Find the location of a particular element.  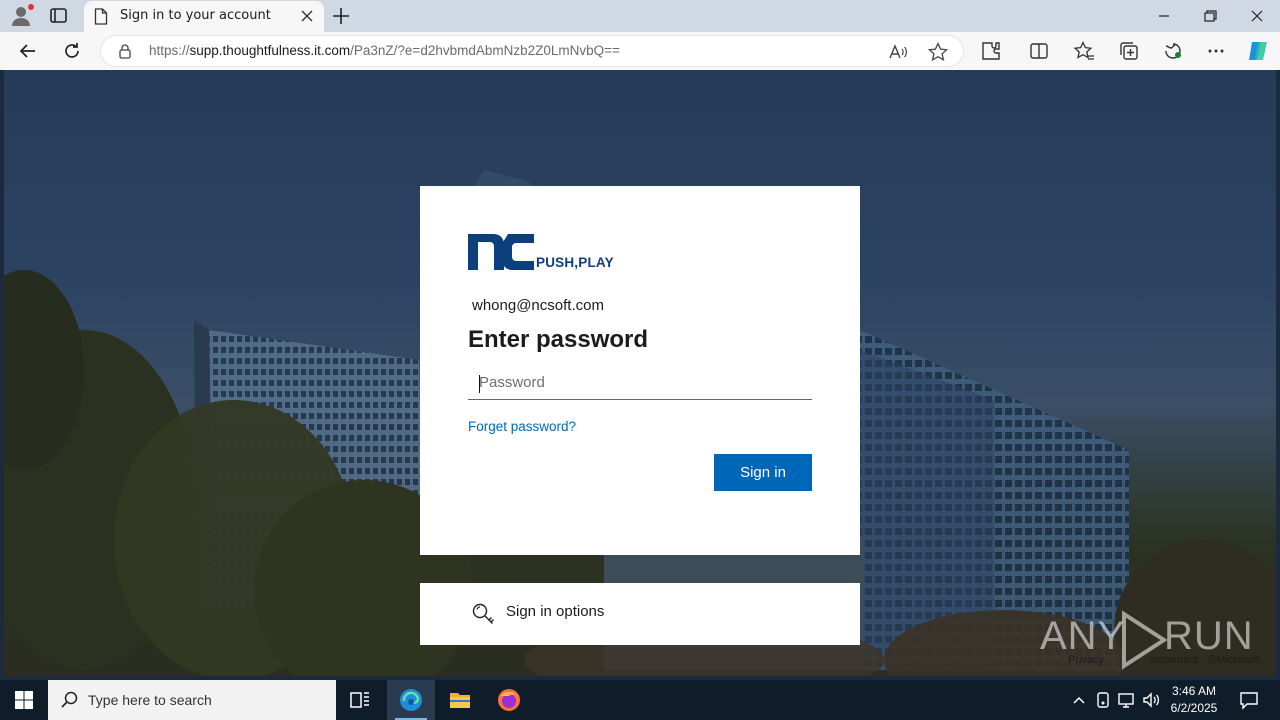

tab-active: Sign in to your account is located at coordinates (204, 16).